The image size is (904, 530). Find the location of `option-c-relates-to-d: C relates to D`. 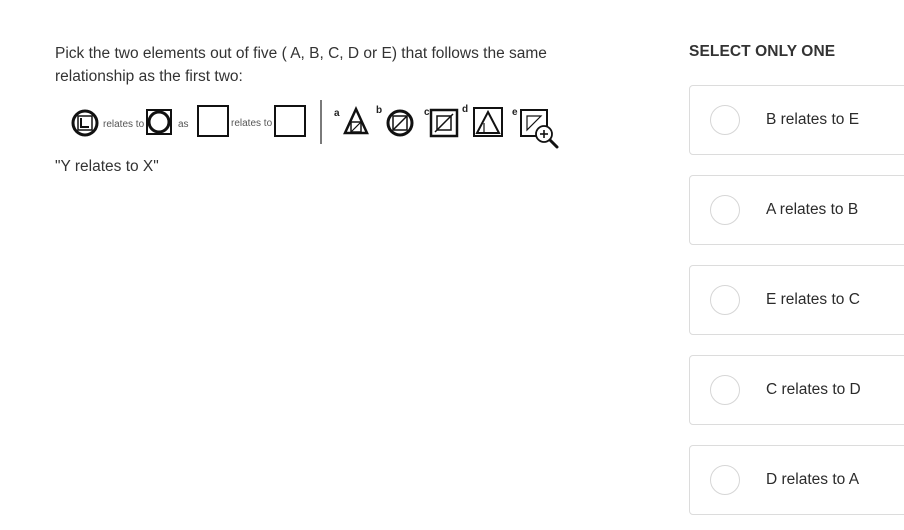

option-c-relates-to-d: C relates to D is located at coordinates (796, 390).